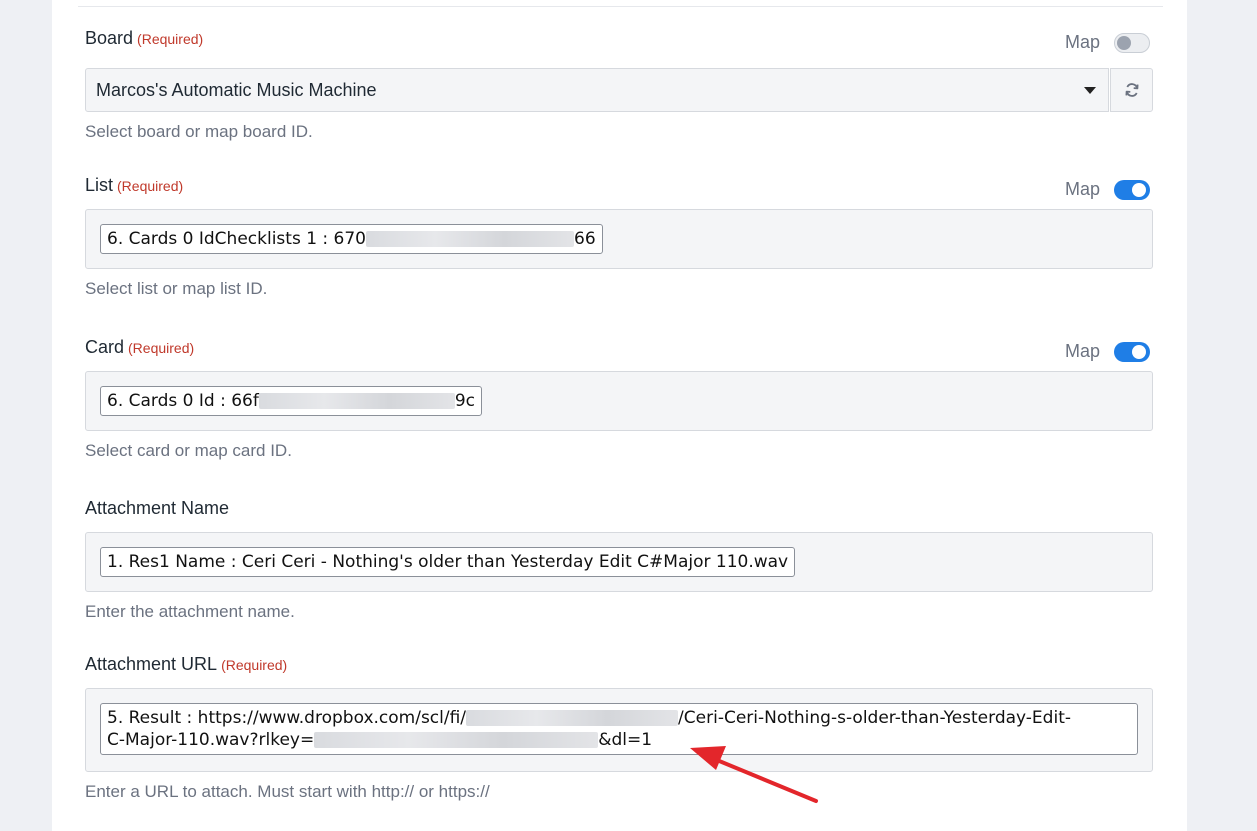  Describe the element at coordinates (754, 774) in the screenshot. I see `red-arrow` at that location.